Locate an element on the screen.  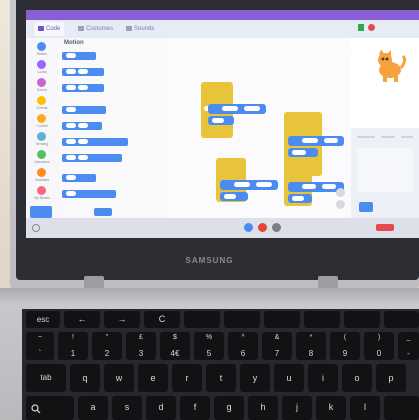
key-w: w is located at coordinates (119, 378).